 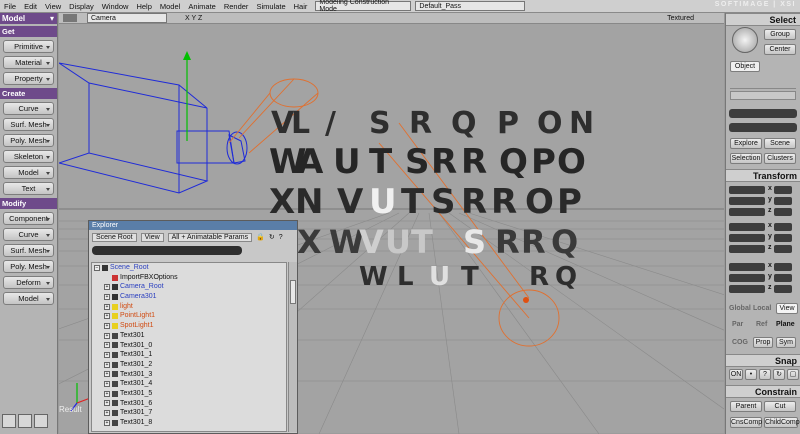 What do you see at coordinates (740, 308) in the screenshot?
I see `global-toggle: Global` at bounding box center [740, 308].